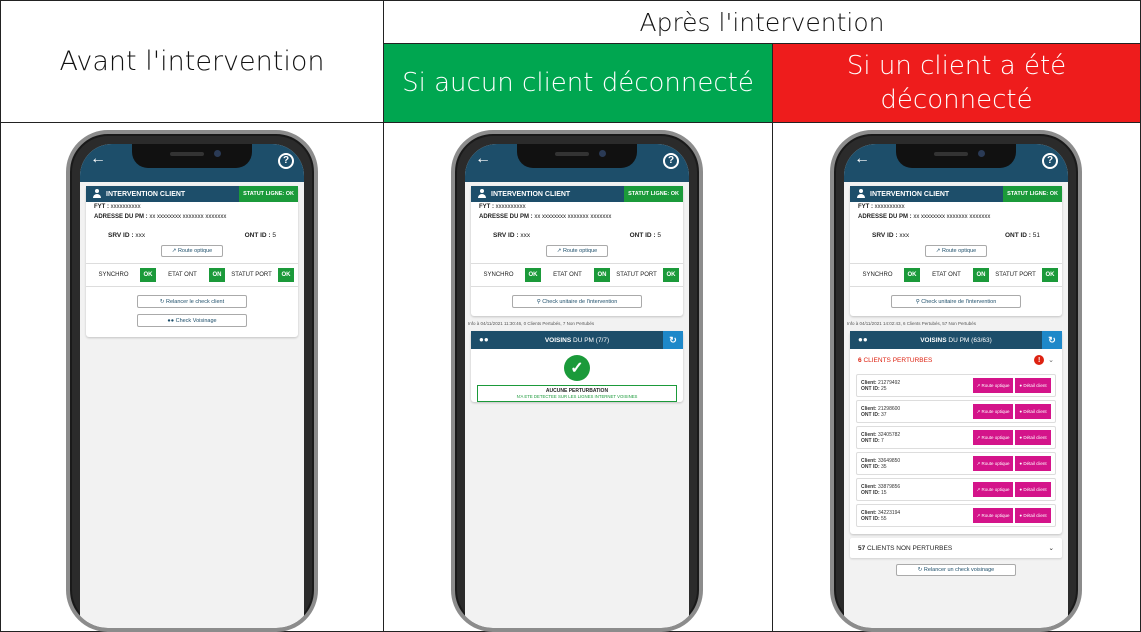 The height and width of the screenshot is (632, 1141). What do you see at coordinates (192, 301) in the screenshot?
I see `relancer-check-button: ↻ Relancer le check client` at bounding box center [192, 301].